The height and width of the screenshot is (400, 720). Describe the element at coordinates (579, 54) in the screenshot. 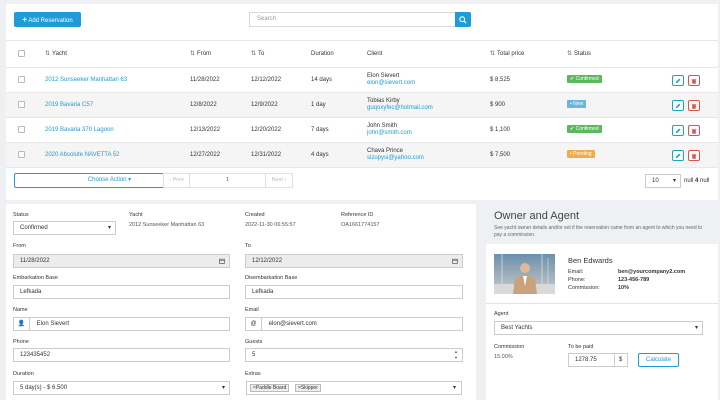

I see `col-status: ⇅ Status` at that location.